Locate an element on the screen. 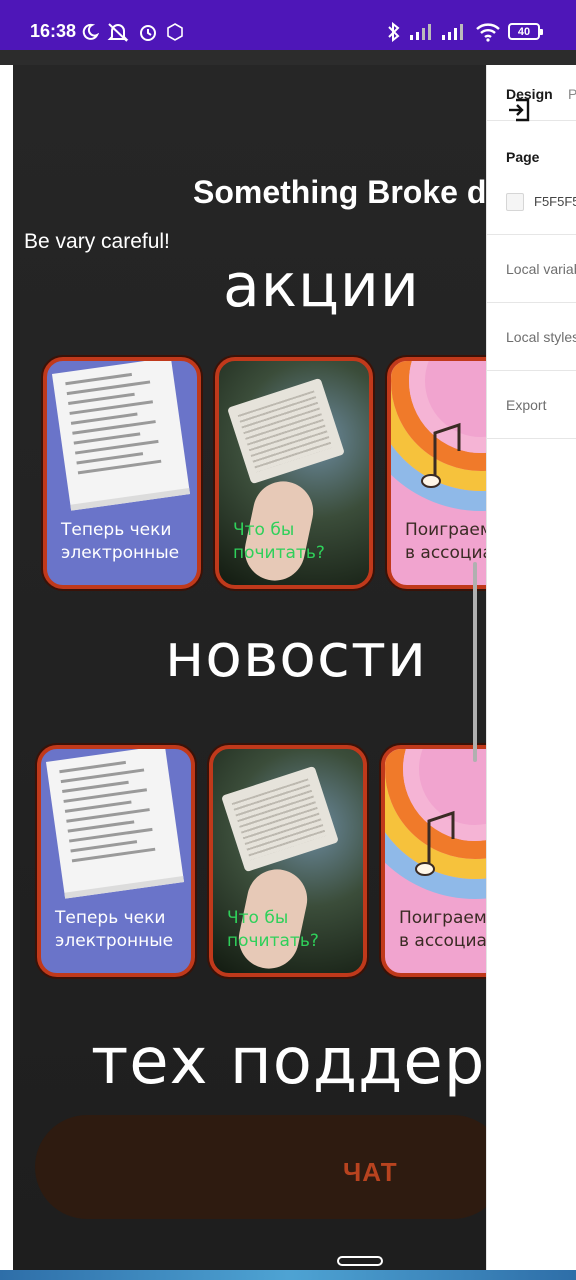 This screenshot has width=576, height=1280. promo-card-caption-line2: электронные is located at coordinates (120, 553).